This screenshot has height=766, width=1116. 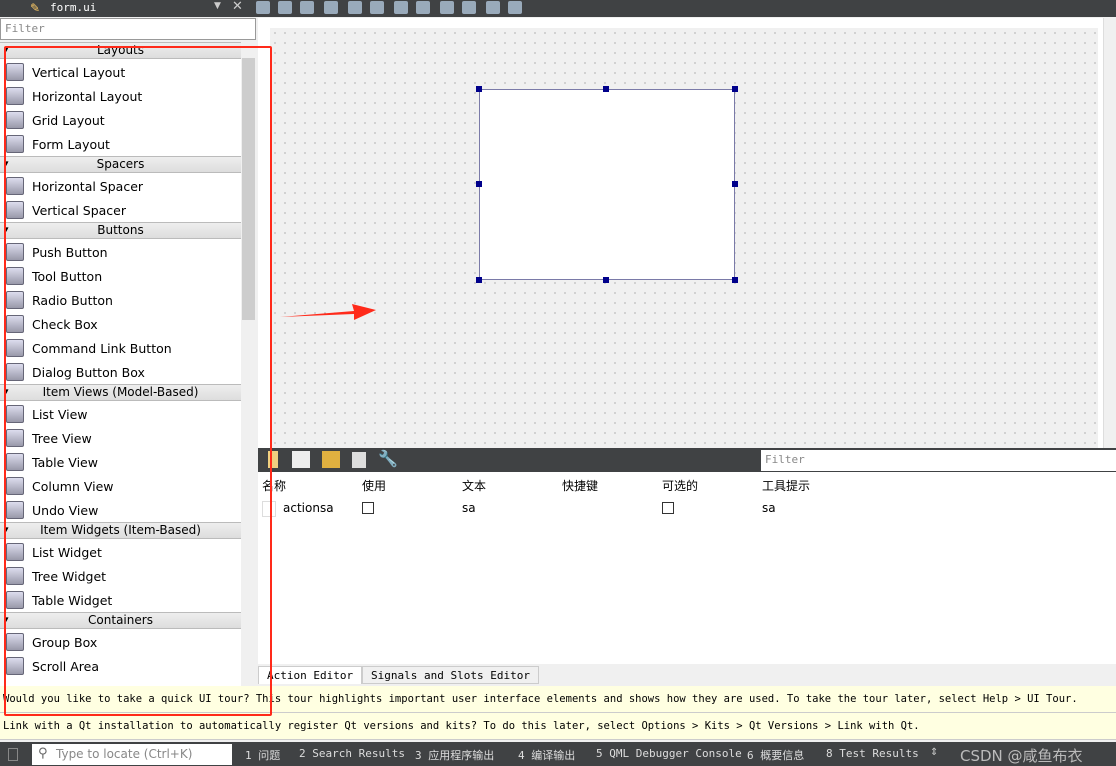 What do you see at coordinates (546, 755) in the screenshot?
I see `output-pane-button: 4 编译输出` at bounding box center [546, 755].